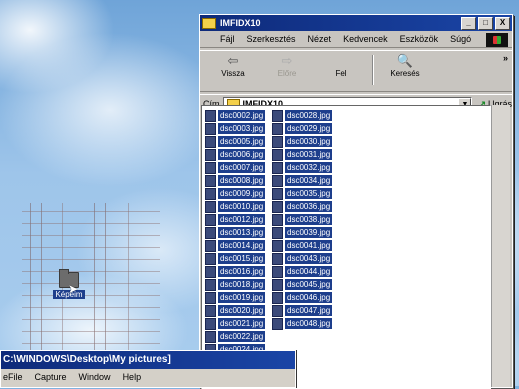  Describe the element at coordinates (235, 271) in the screenshot. I see `file-item: dsc0016.jpg` at that location.